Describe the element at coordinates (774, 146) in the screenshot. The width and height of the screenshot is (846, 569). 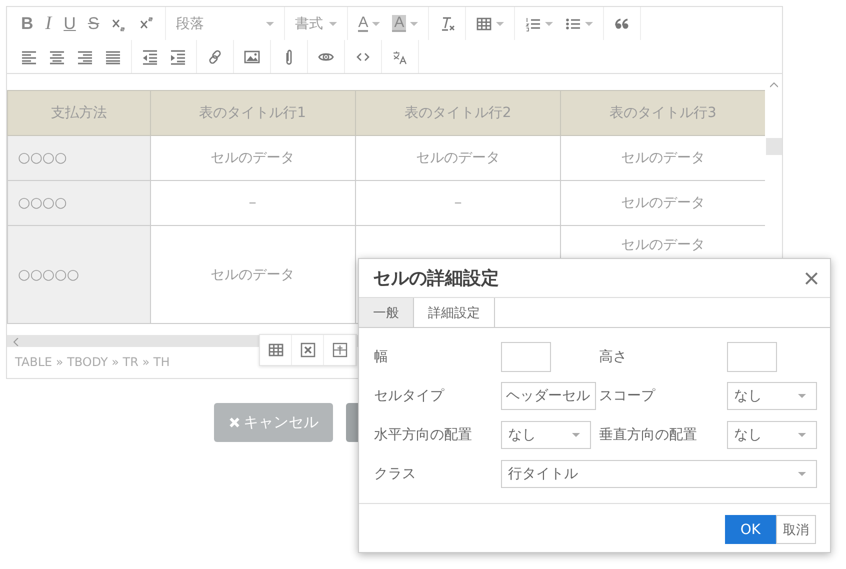
I see `scrollbar-thumb` at that location.